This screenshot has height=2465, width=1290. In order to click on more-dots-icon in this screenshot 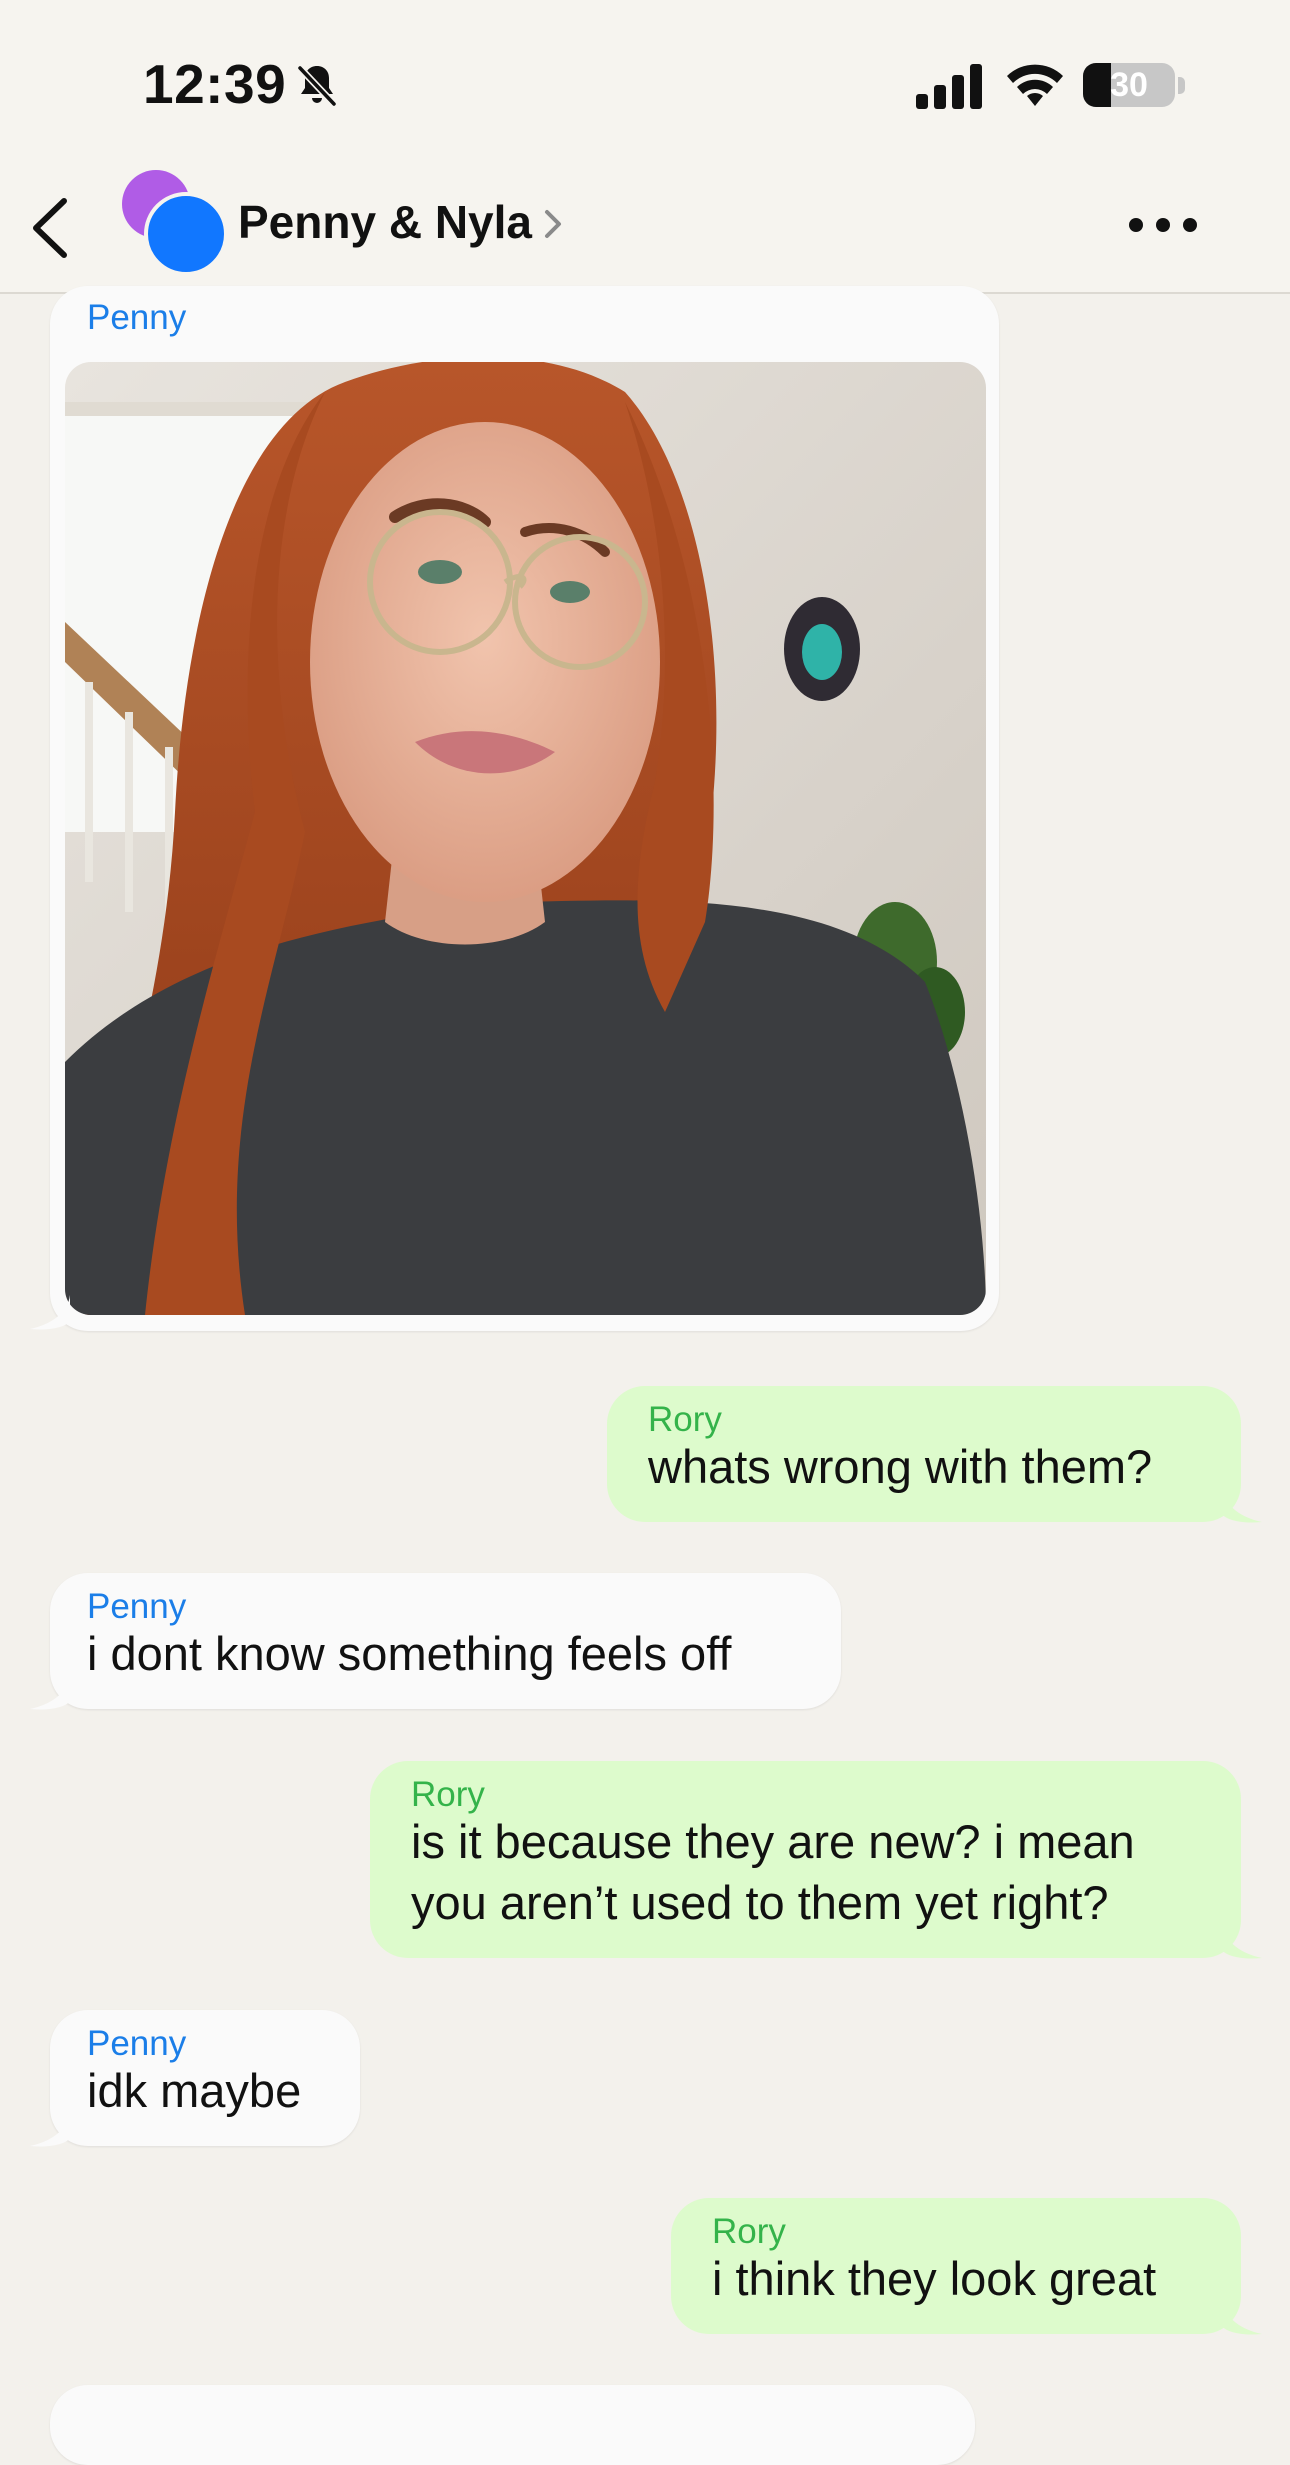, I will do `click(1163, 225)`.